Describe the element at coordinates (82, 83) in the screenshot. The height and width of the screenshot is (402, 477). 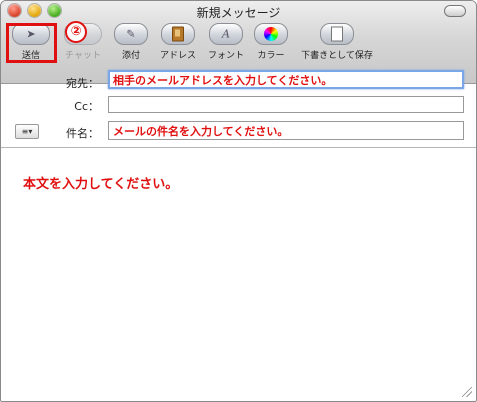
I see `to-label: 宛先：` at that location.